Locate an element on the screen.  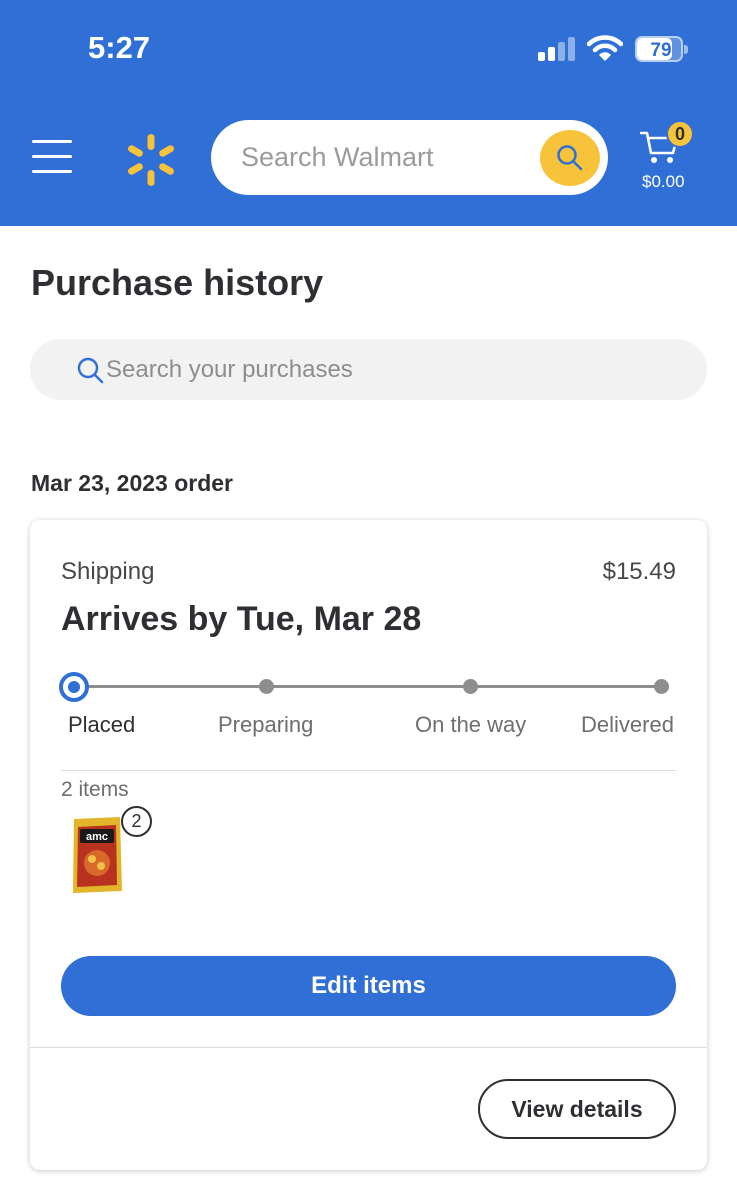
order-progress-tracker: Placed Preparing On the way Delivered is located at coordinates (368, 710).